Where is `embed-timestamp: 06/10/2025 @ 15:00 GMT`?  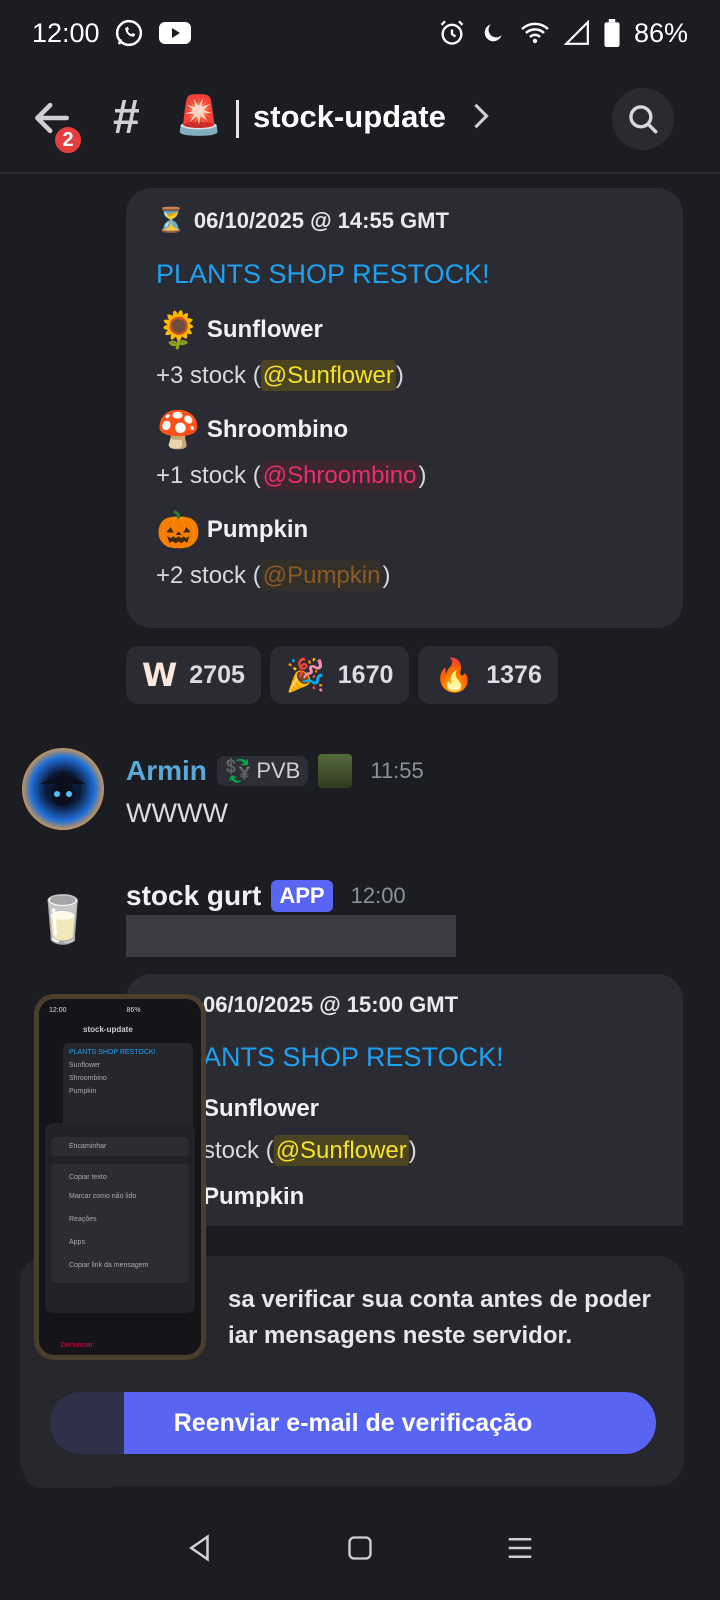 embed-timestamp: 06/10/2025 @ 15:00 GMT is located at coordinates (331, 1004).